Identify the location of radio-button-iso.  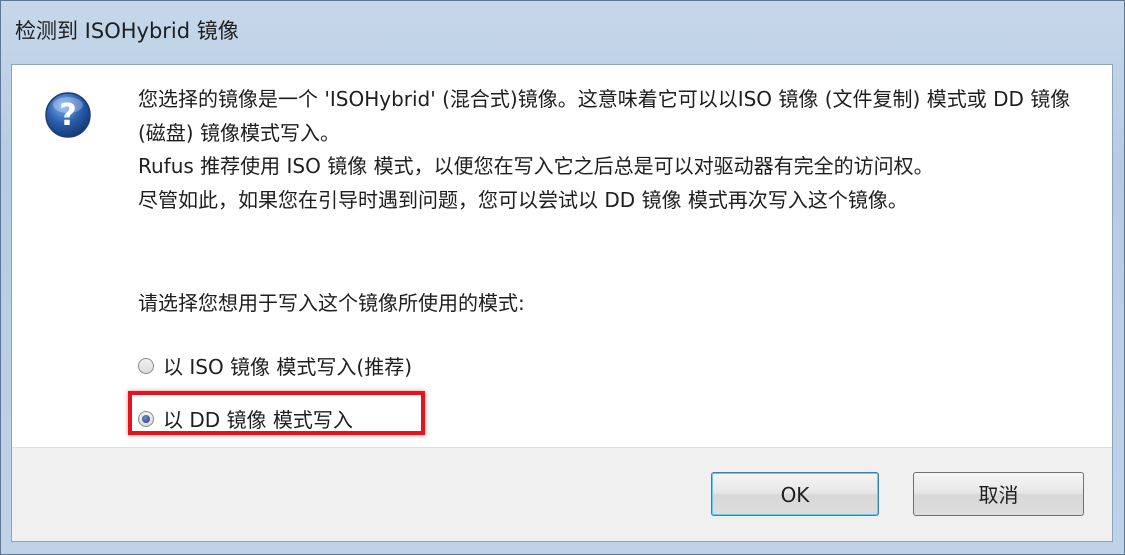
(146, 365).